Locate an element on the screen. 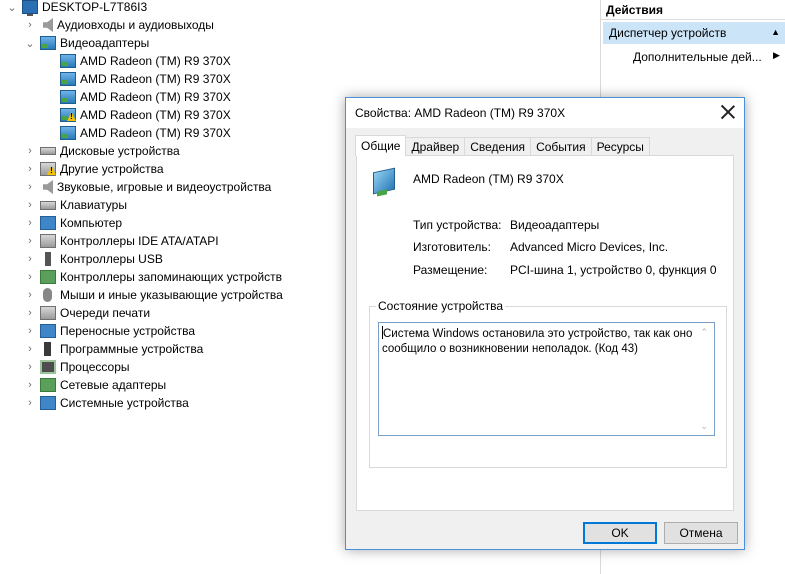 This screenshot has height=574, width=785. unknown-device-icon is located at coordinates (48, 169).